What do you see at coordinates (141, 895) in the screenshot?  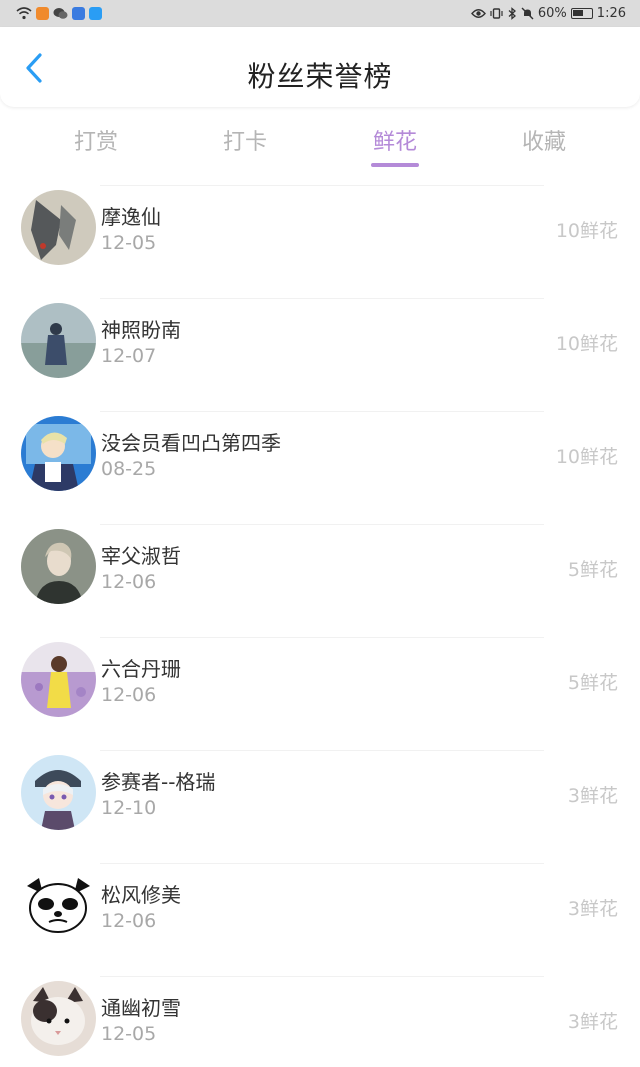 I see `fan-name: 松风修美` at bounding box center [141, 895].